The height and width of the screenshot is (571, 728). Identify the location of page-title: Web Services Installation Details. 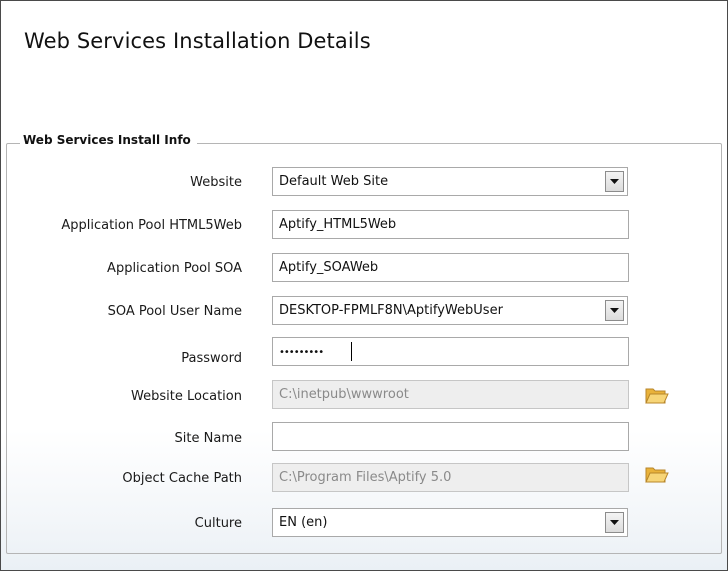
(197, 41).